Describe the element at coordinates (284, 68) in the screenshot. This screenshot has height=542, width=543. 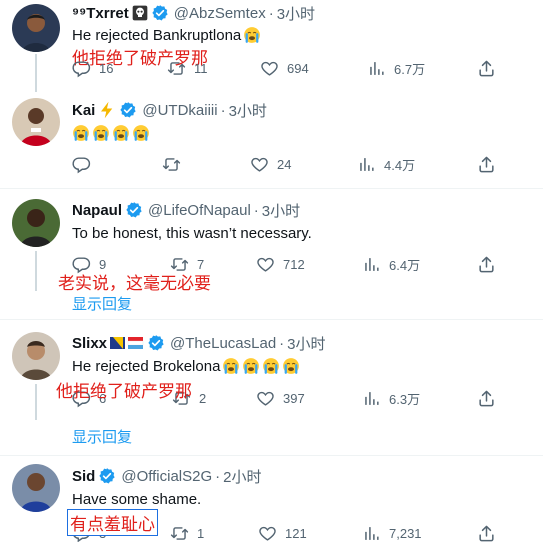
I see `like-button: 694` at that location.